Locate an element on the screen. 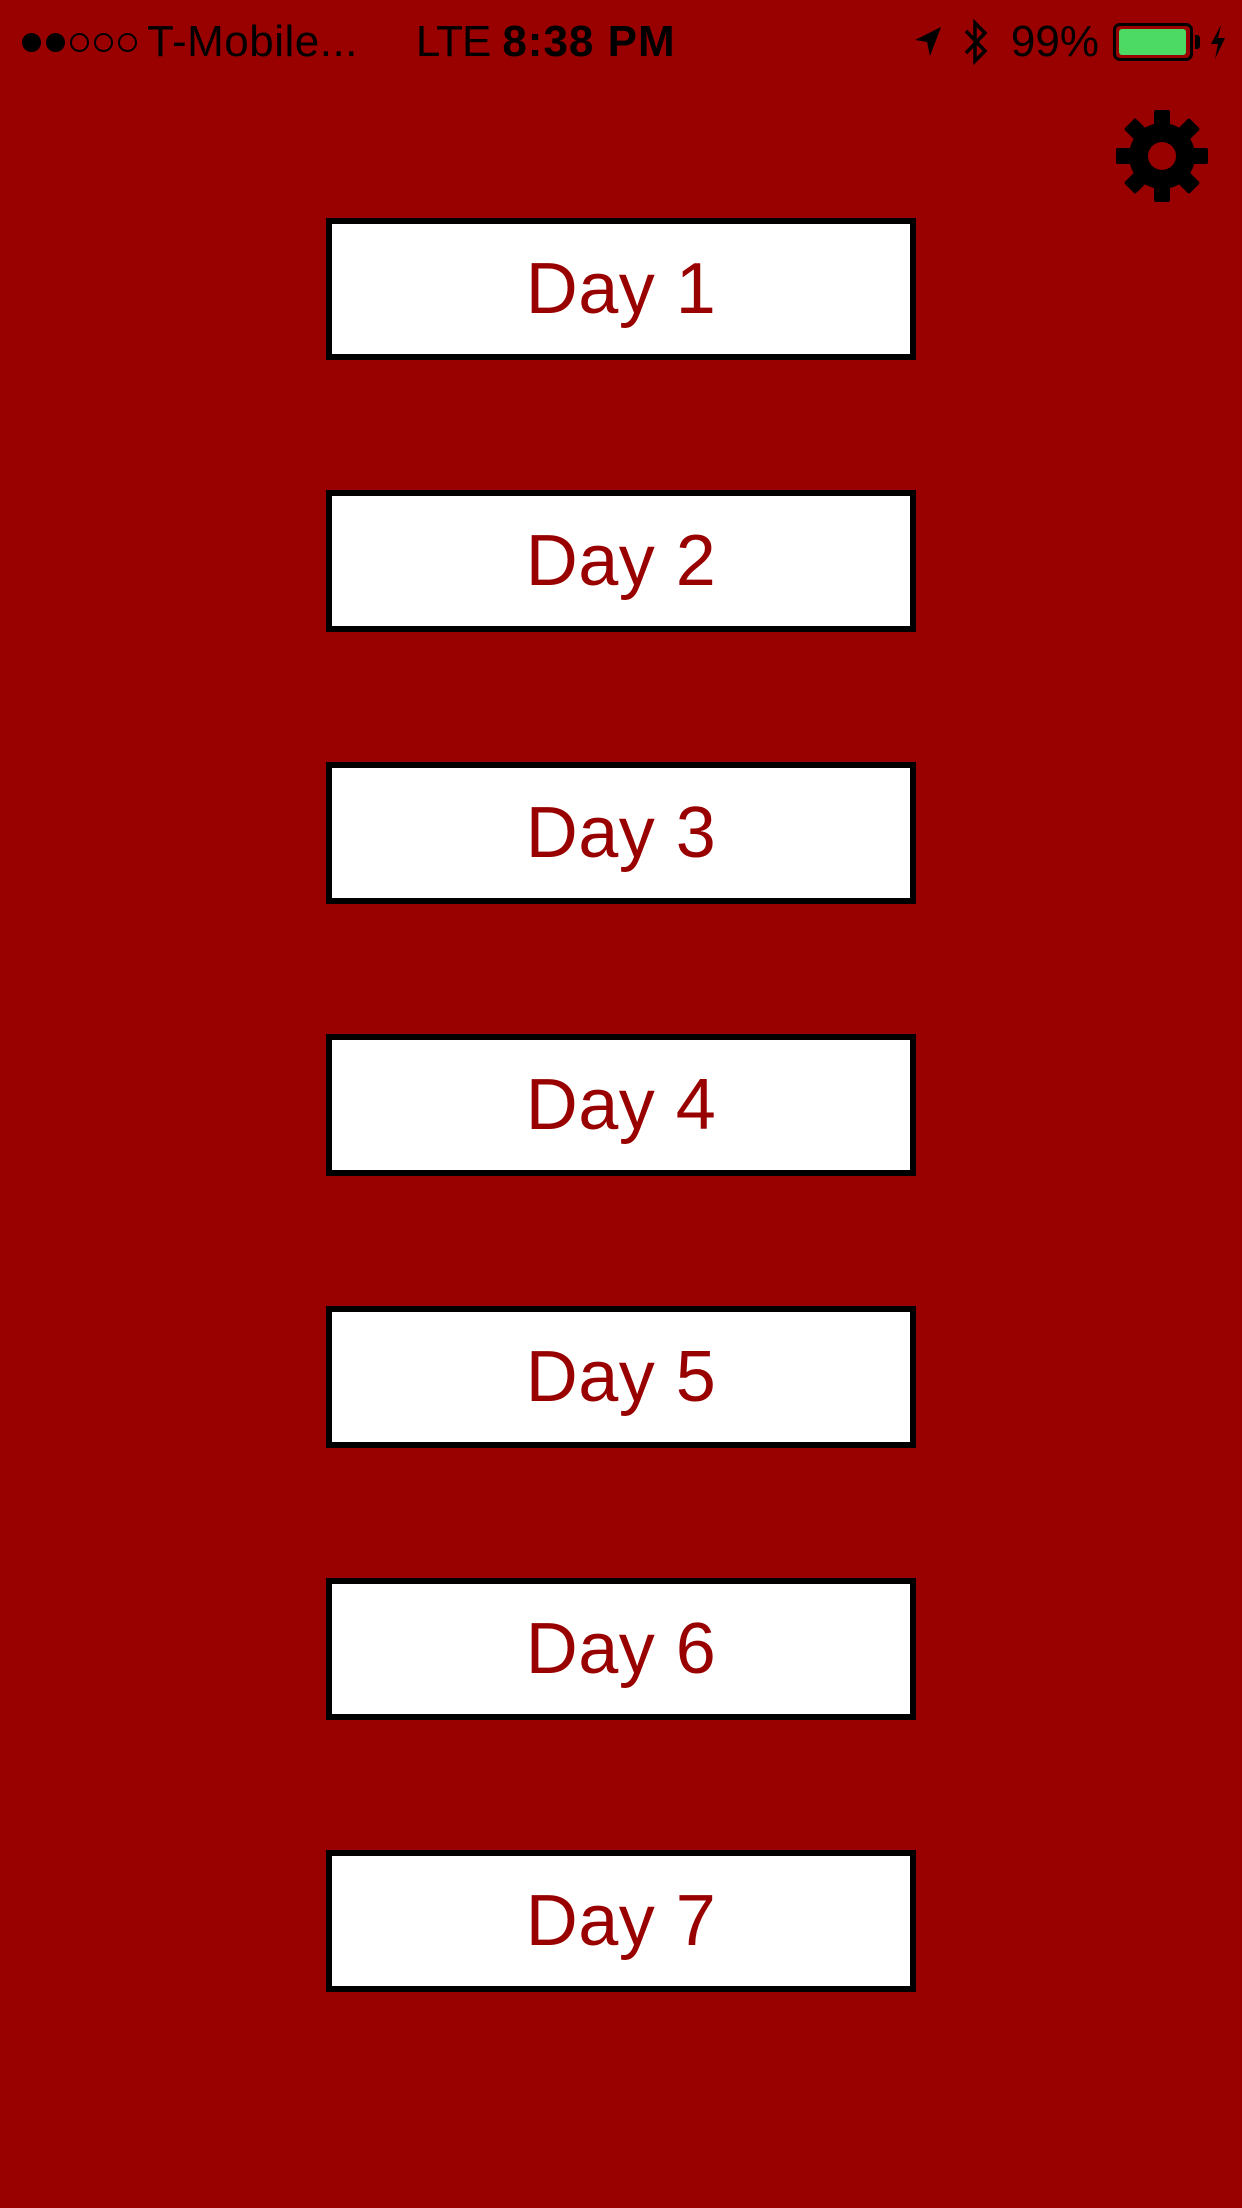 The width and height of the screenshot is (1242, 2208). day-button-label: Day 1 is located at coordinates (621, 289).